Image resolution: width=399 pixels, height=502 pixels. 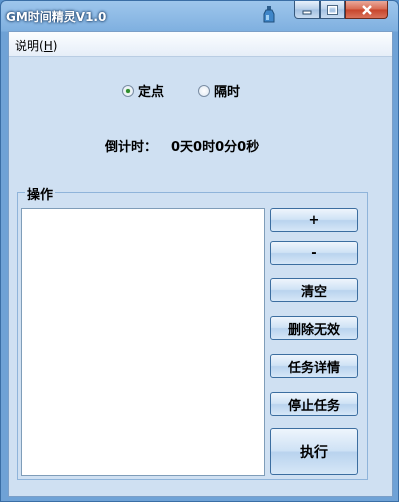 What do you see at coordinates (314, 290) in the screenshot?
I see `clear-button: 清空` at bounding box center [314, 290].